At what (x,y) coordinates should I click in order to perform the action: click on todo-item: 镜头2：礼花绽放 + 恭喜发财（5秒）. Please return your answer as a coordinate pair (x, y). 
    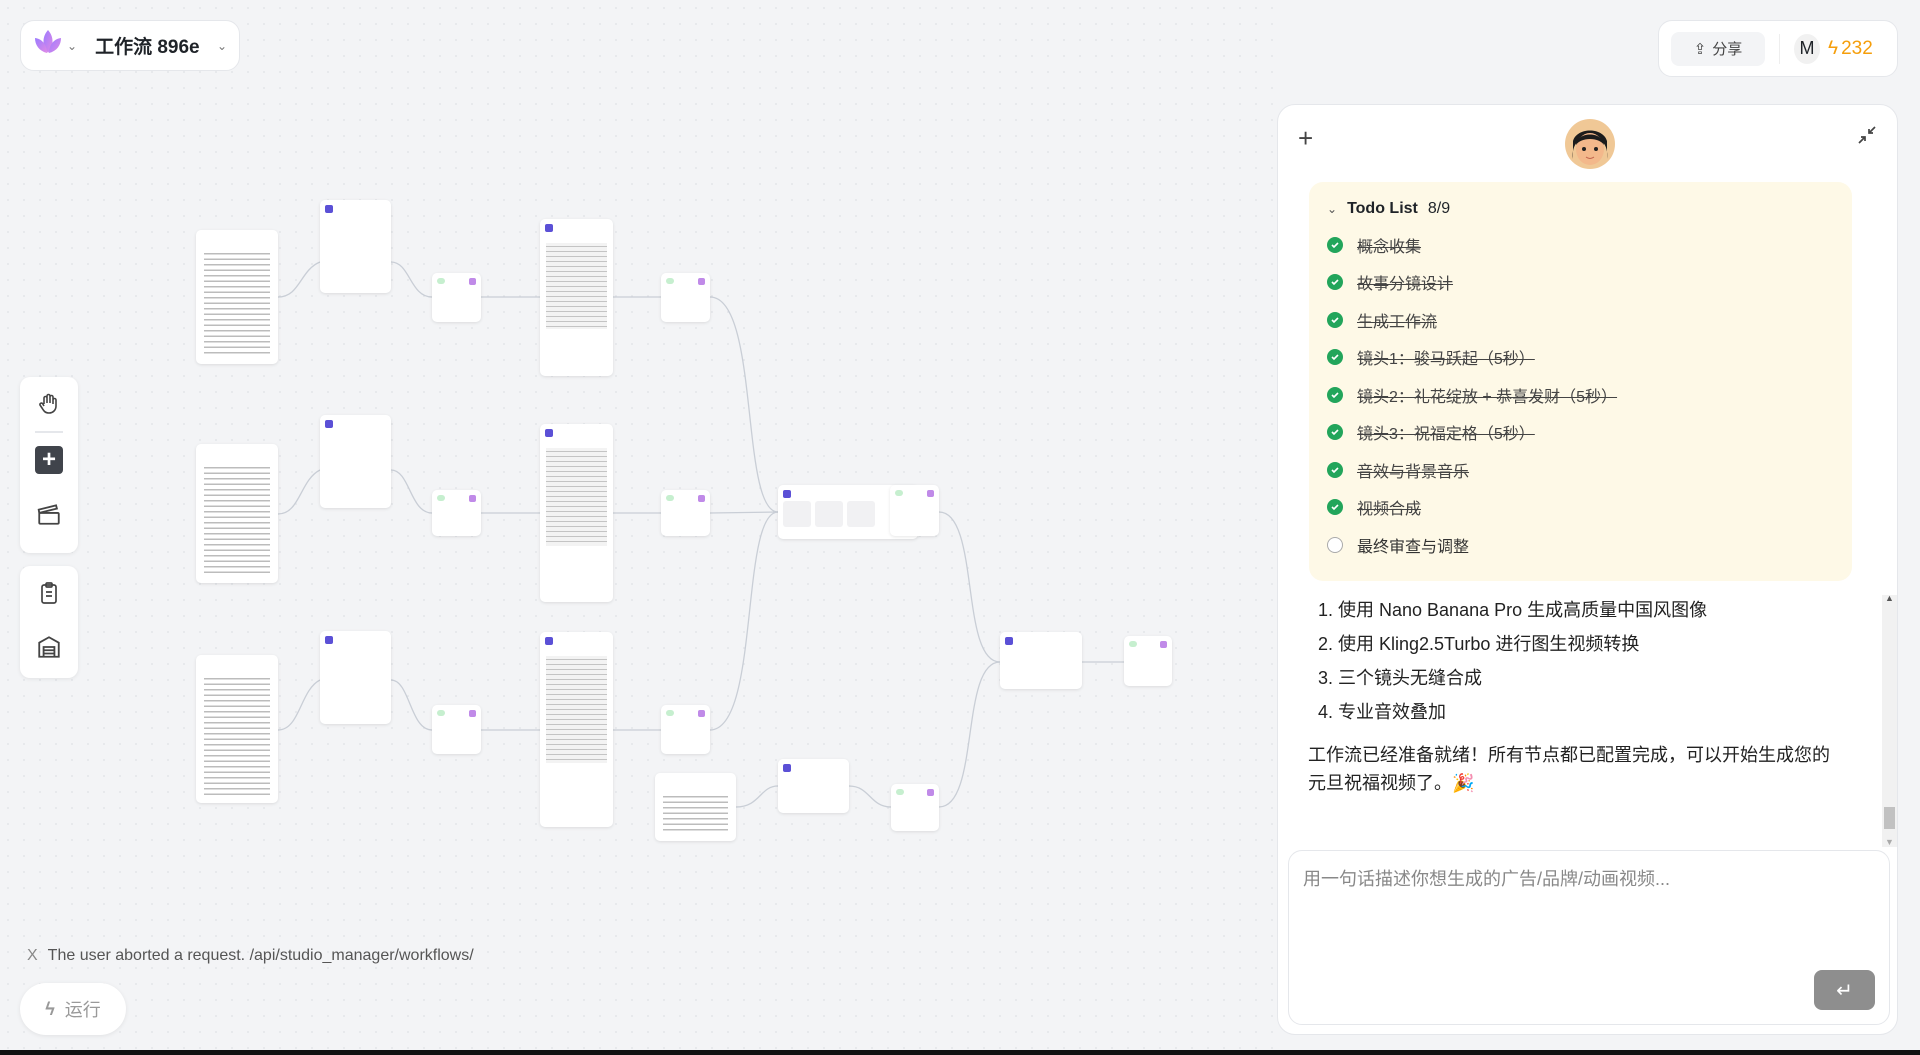
    Looking at the image, I should click on (1580, 395).